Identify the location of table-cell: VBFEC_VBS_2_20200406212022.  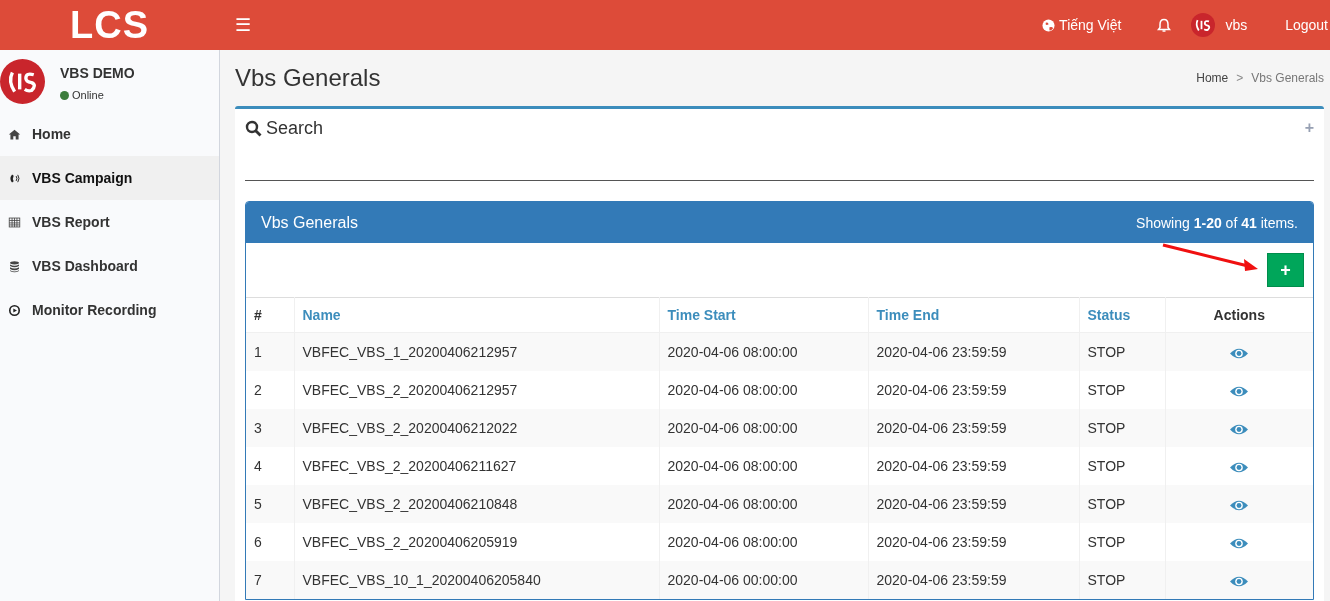
(476, 428).